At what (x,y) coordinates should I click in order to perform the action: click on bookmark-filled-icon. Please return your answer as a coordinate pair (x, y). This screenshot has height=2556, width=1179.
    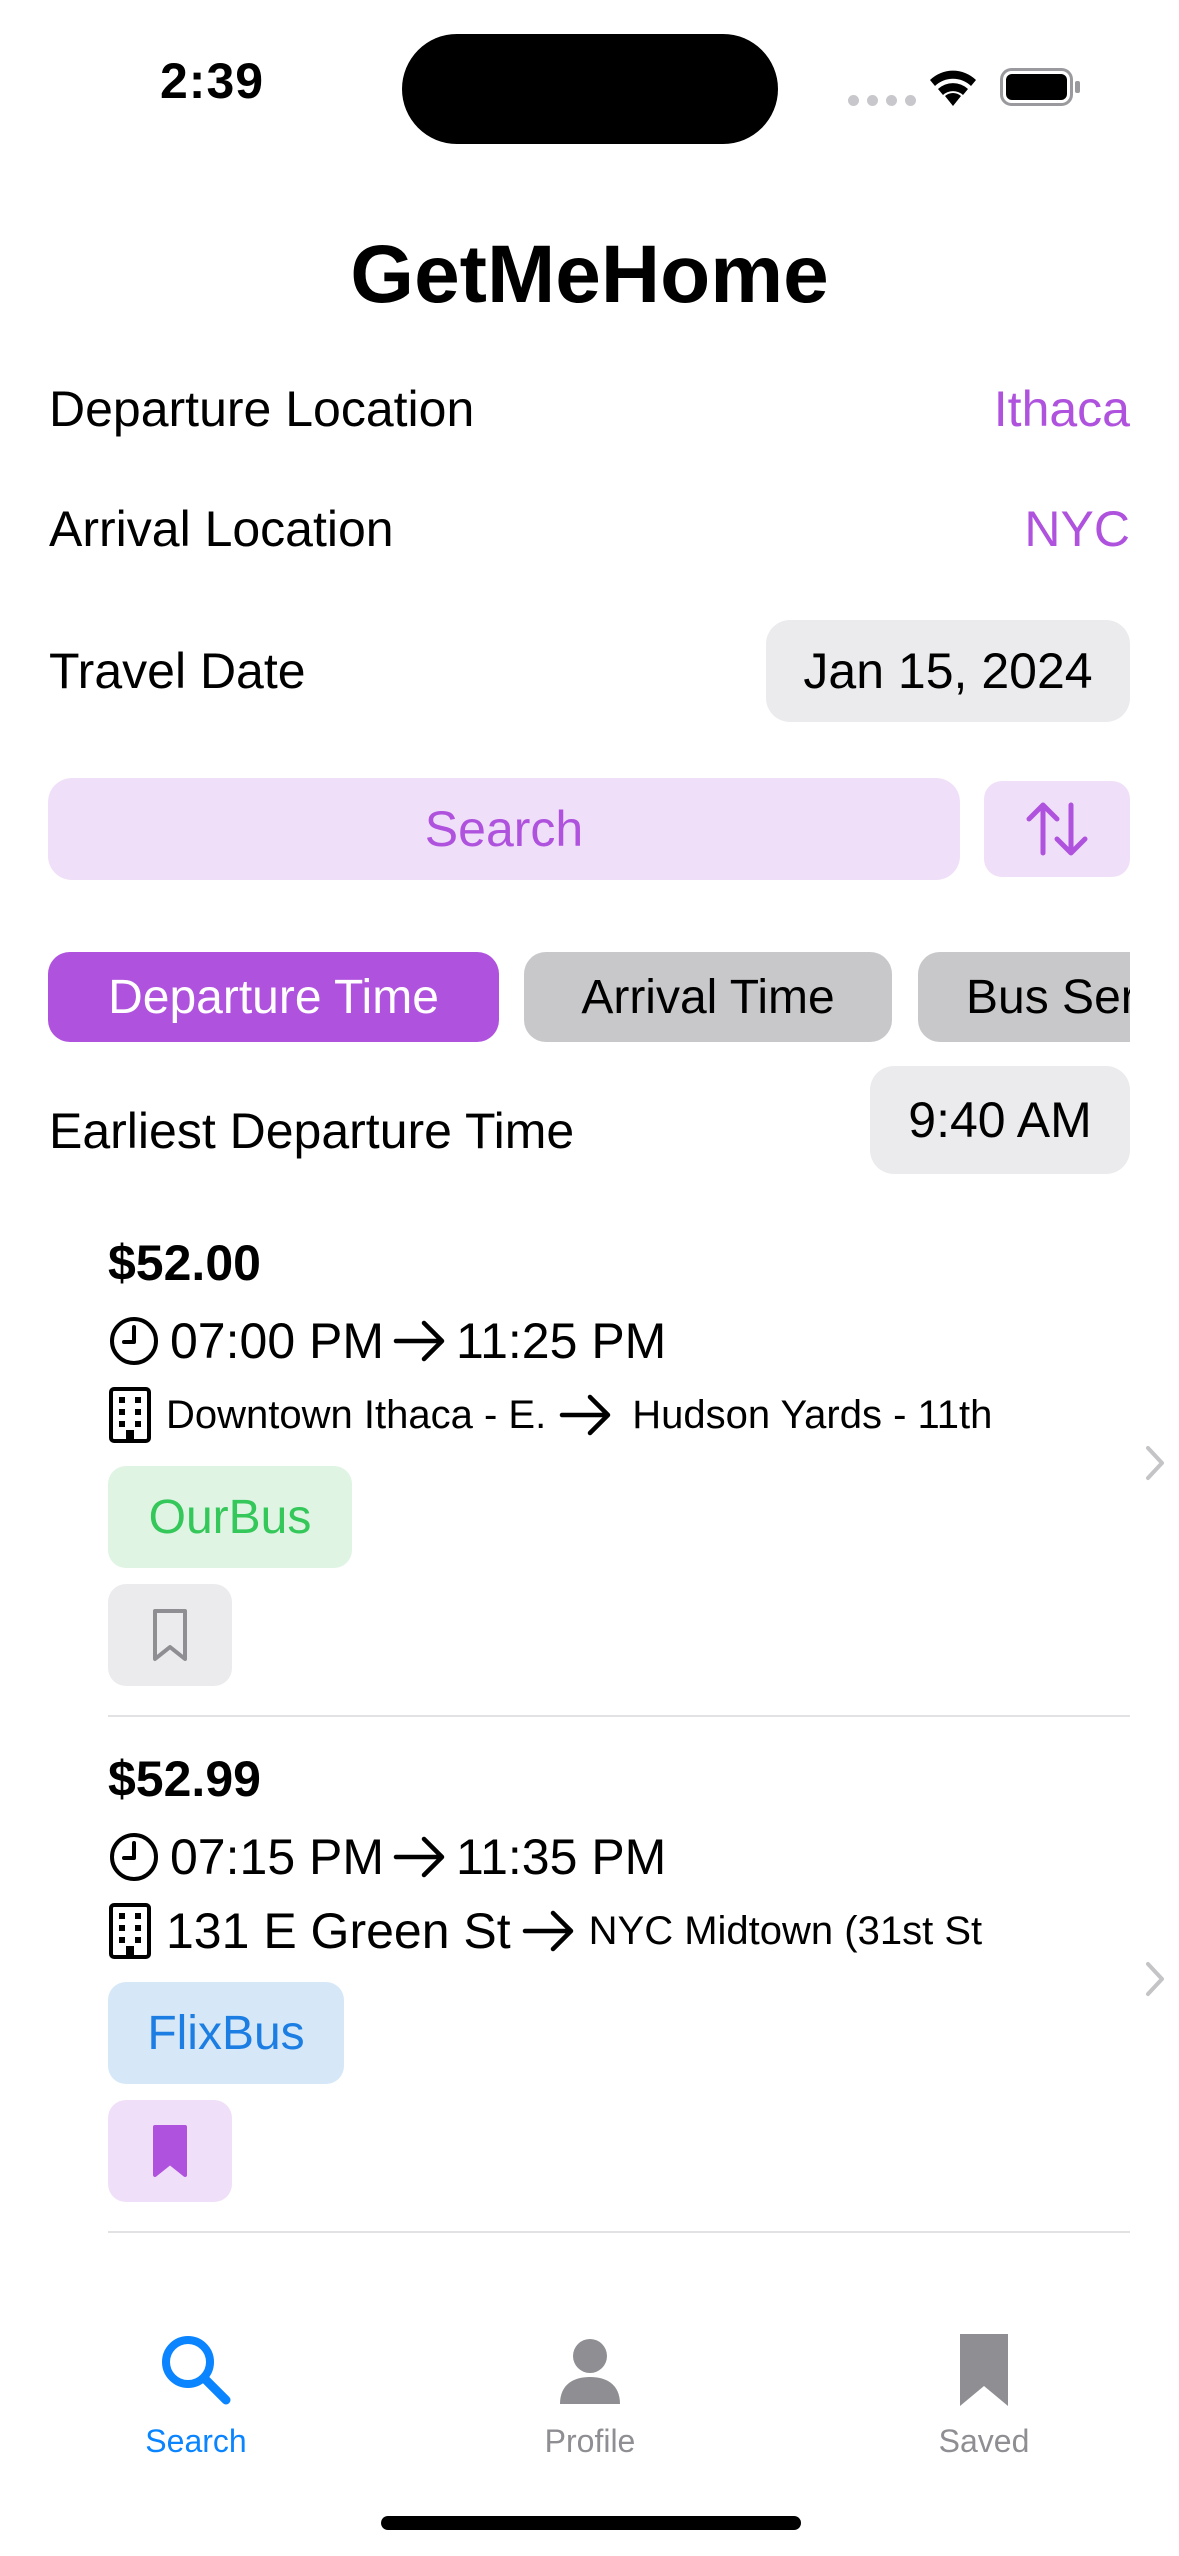
    Looking at the image, I should click on (170, 2151).